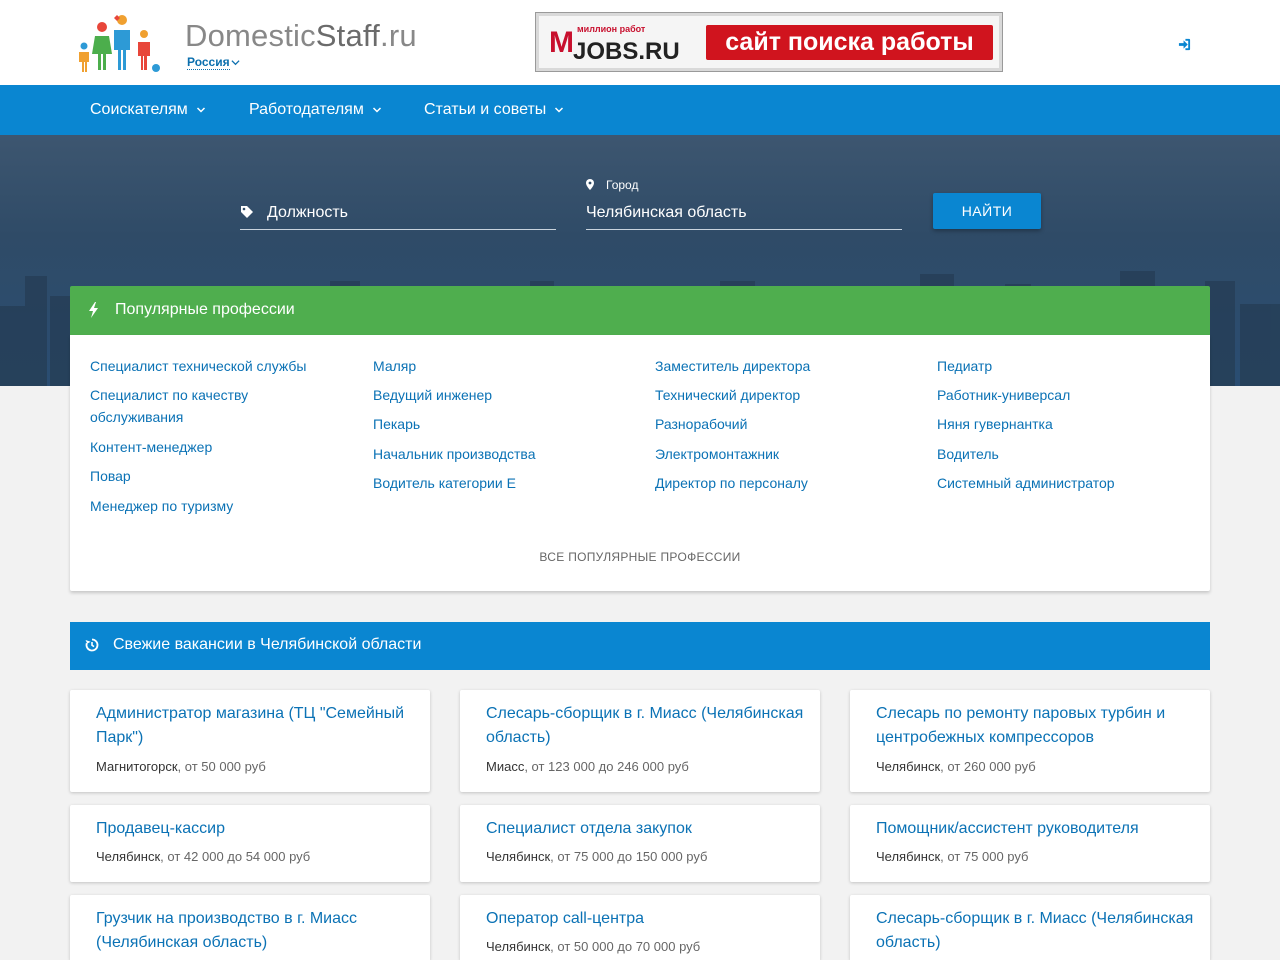 The image size is (1280, 960). I want to click on profession-link: Маляр, so click(394, 366).